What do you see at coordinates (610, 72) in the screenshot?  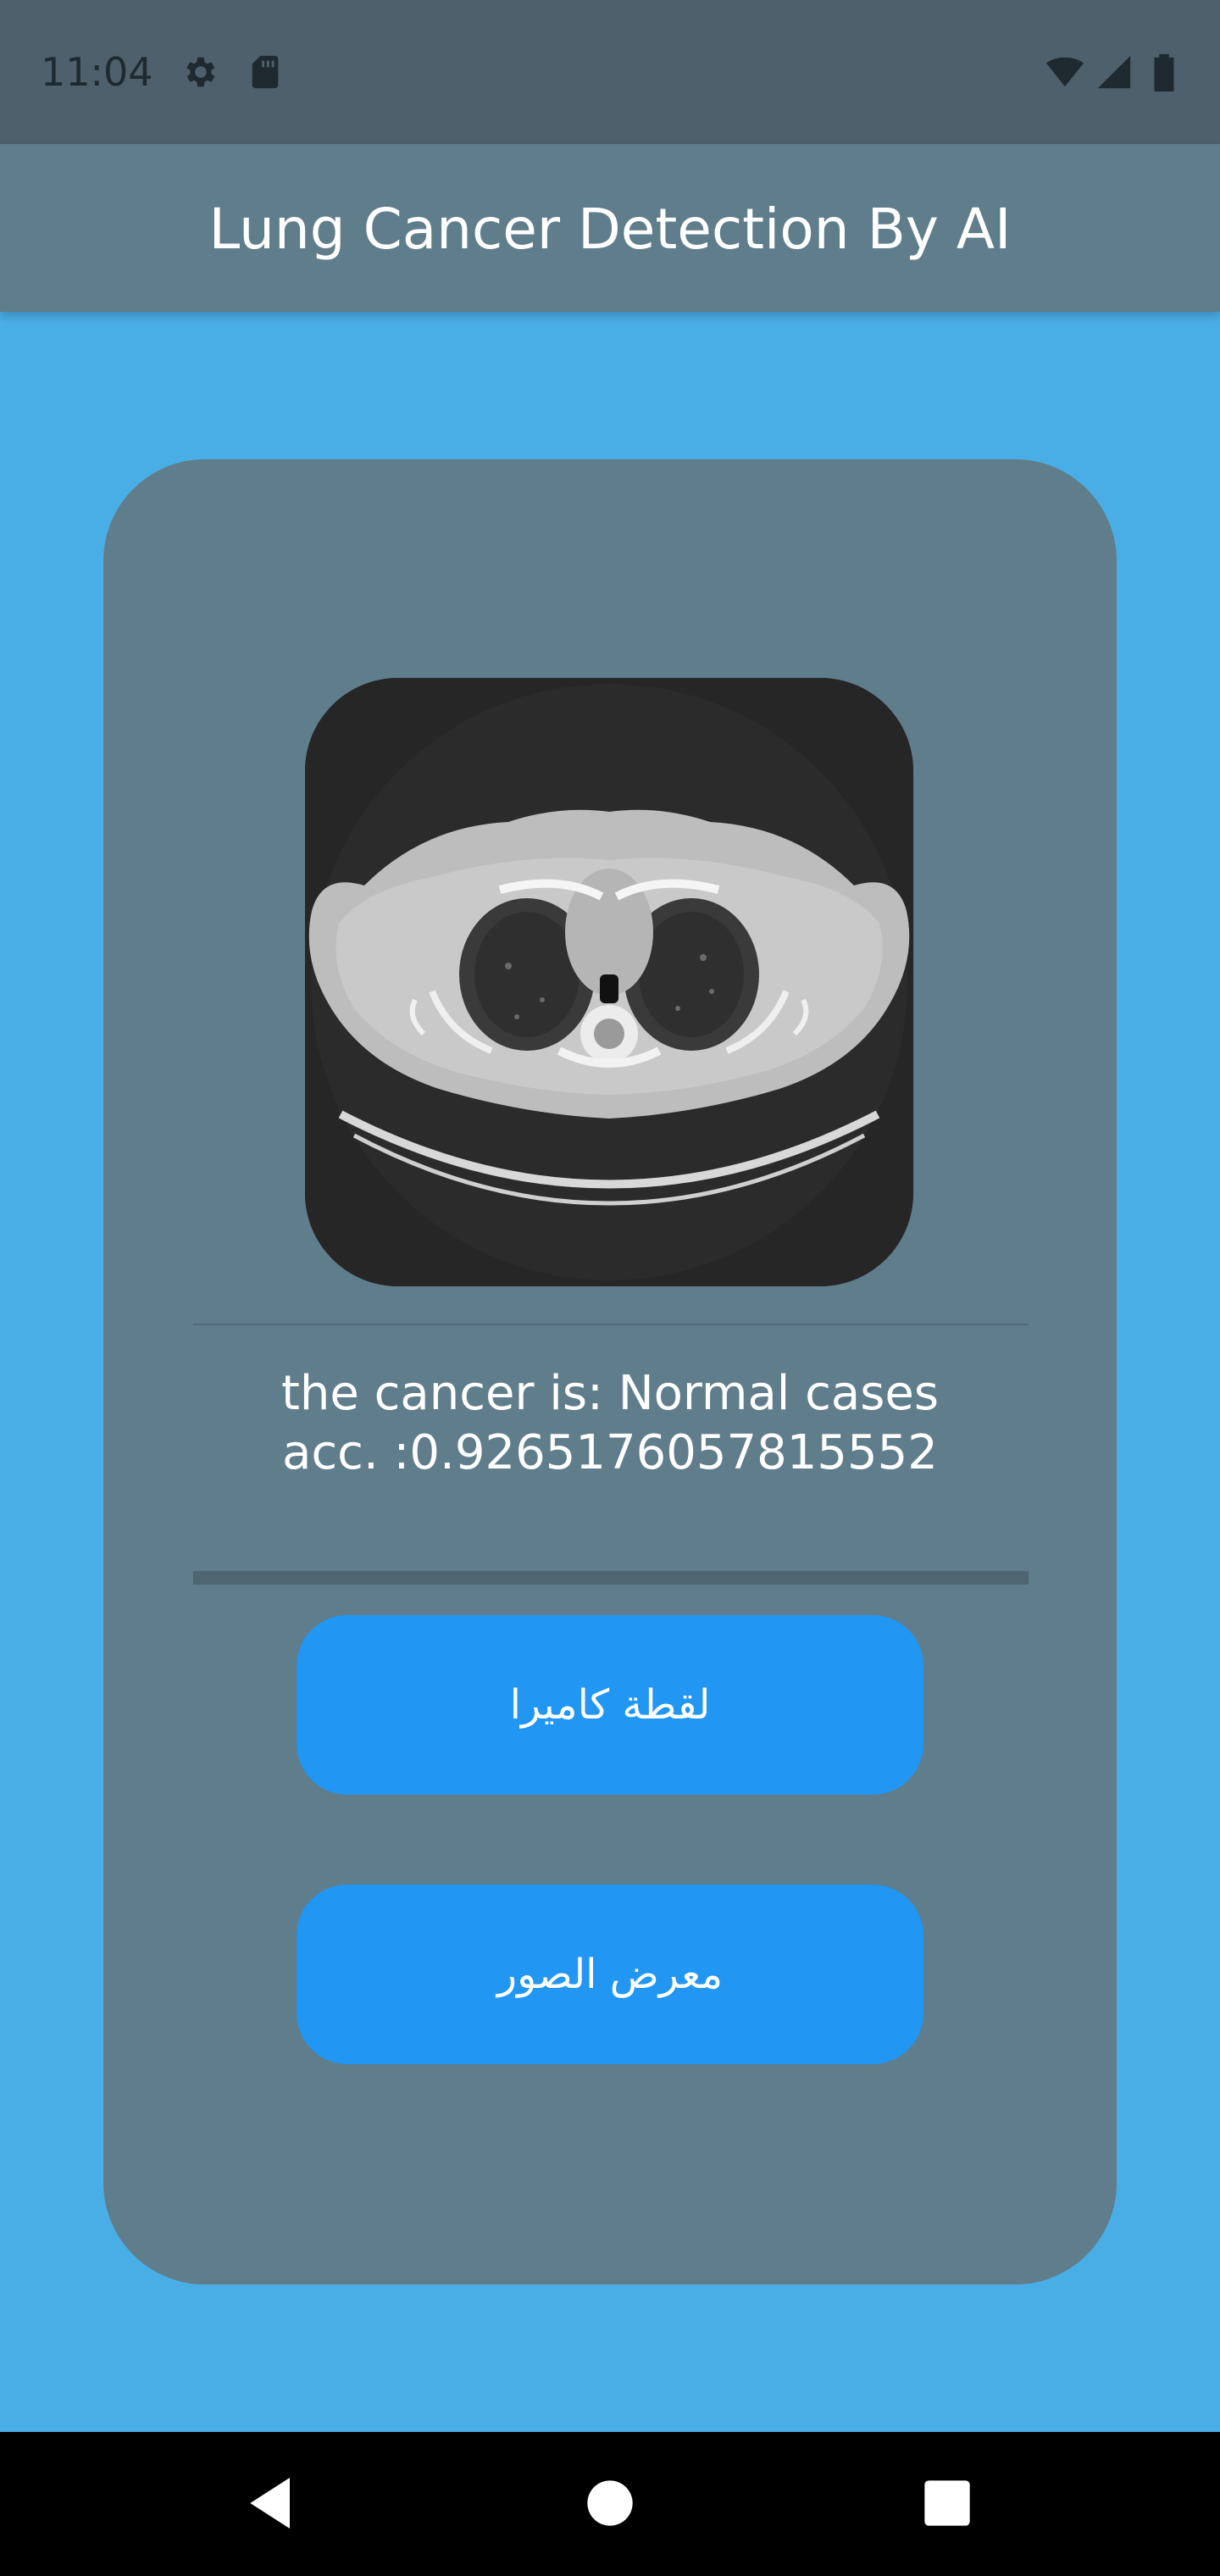 I see `status-bar: 11:04` at bounding box center [610, 72].